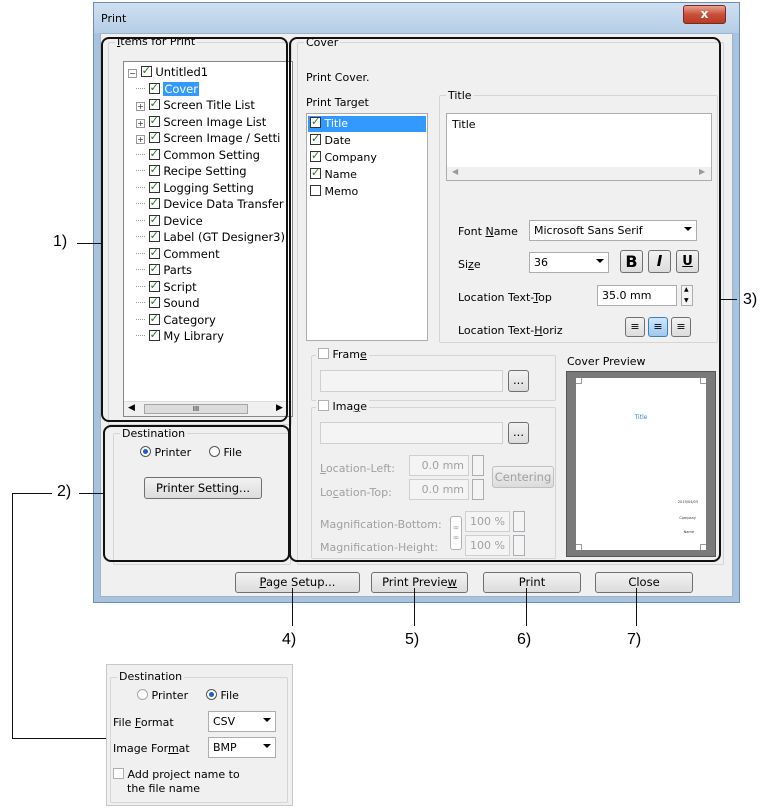 Image resolution: width=778 pixels, height=810 pixels. I want to click on image-format-label: Image Format, so click(151, 748).